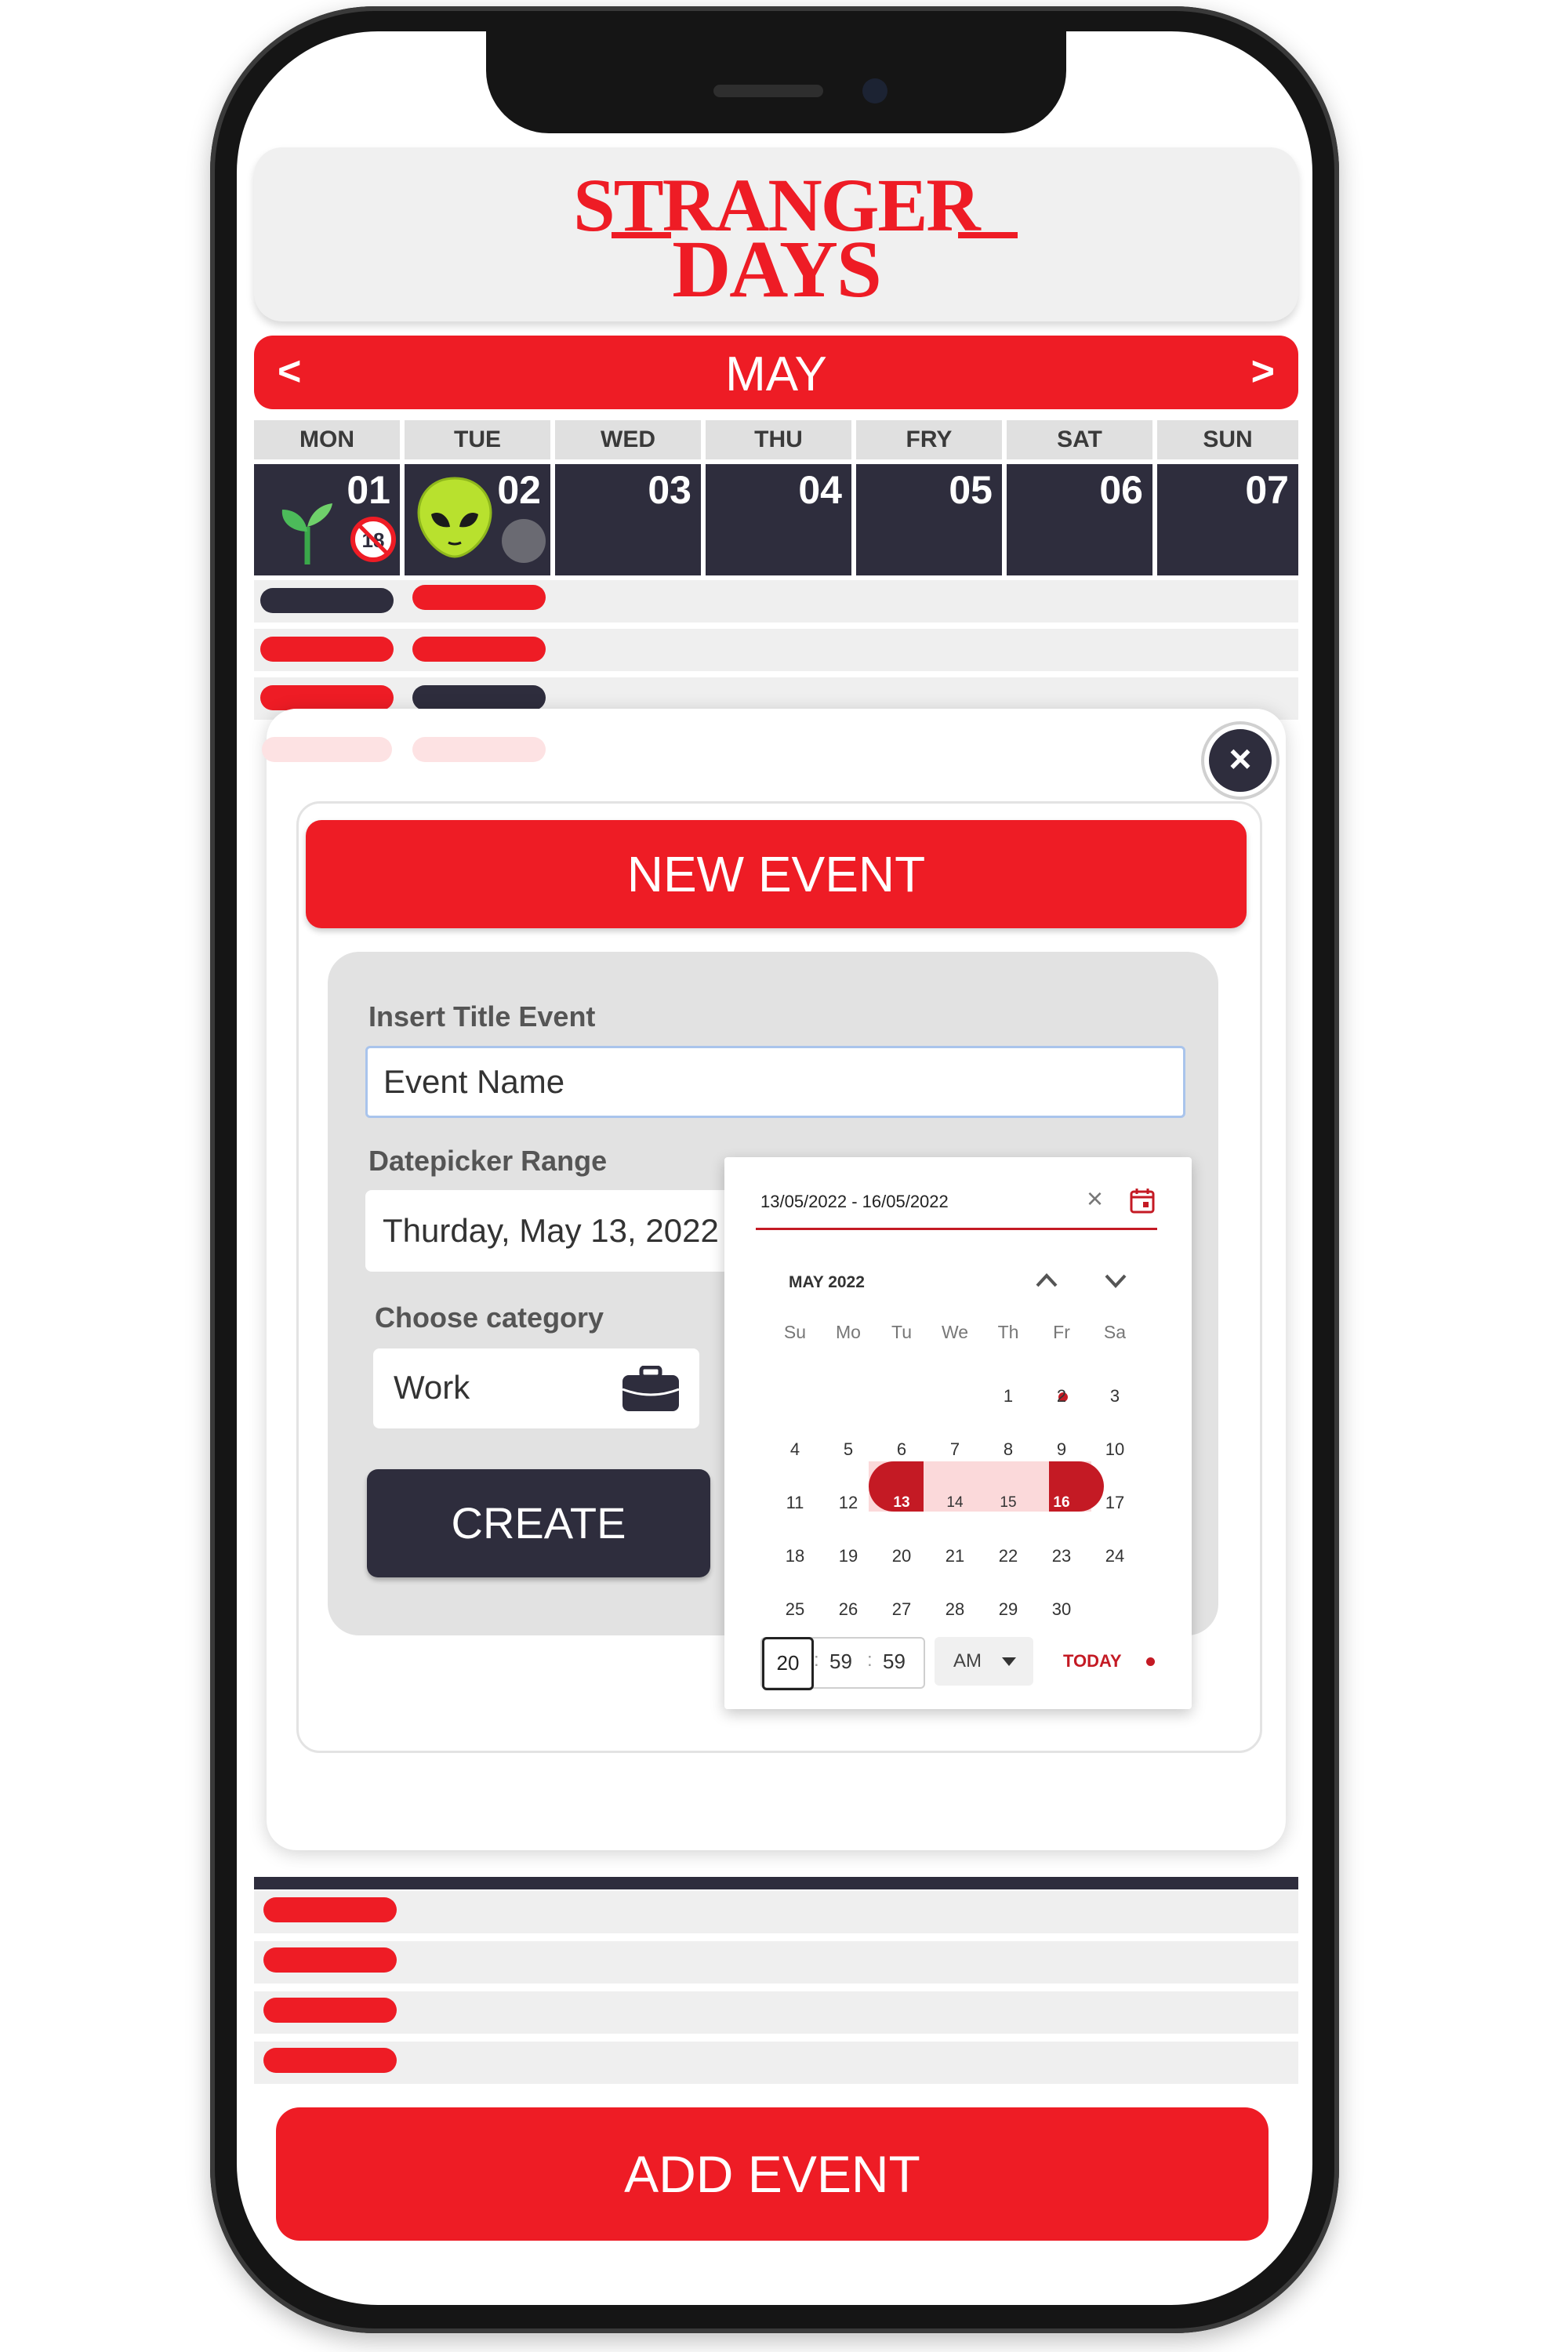 This screenshot has height=2352, width=1568. Describe the element at coordinates (1061, 1609) in the screenshot. I see `datepicker-day: 30` at that location.